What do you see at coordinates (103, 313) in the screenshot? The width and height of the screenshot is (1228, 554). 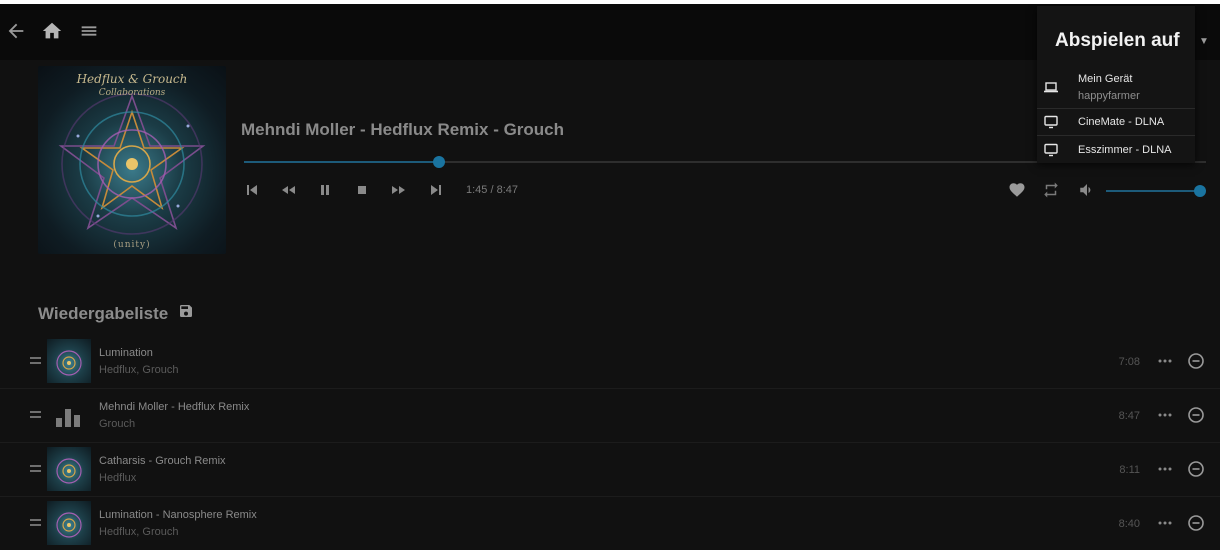 I see `playlist-heading: Wiedergabeliste` at bounding box center [103, 313].